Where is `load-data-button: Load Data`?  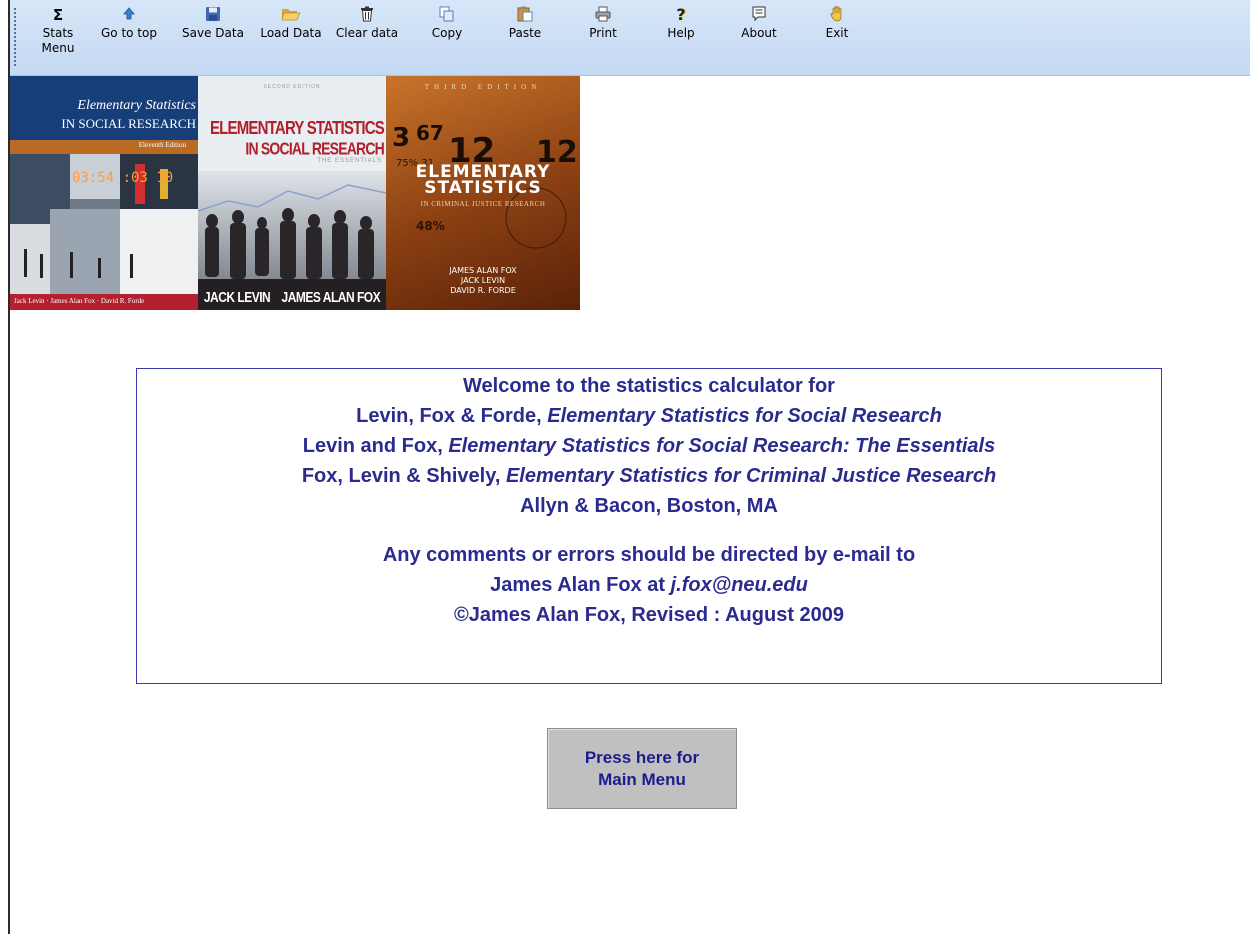 load-data-button: Load Data is located at coordinates (291, 23).